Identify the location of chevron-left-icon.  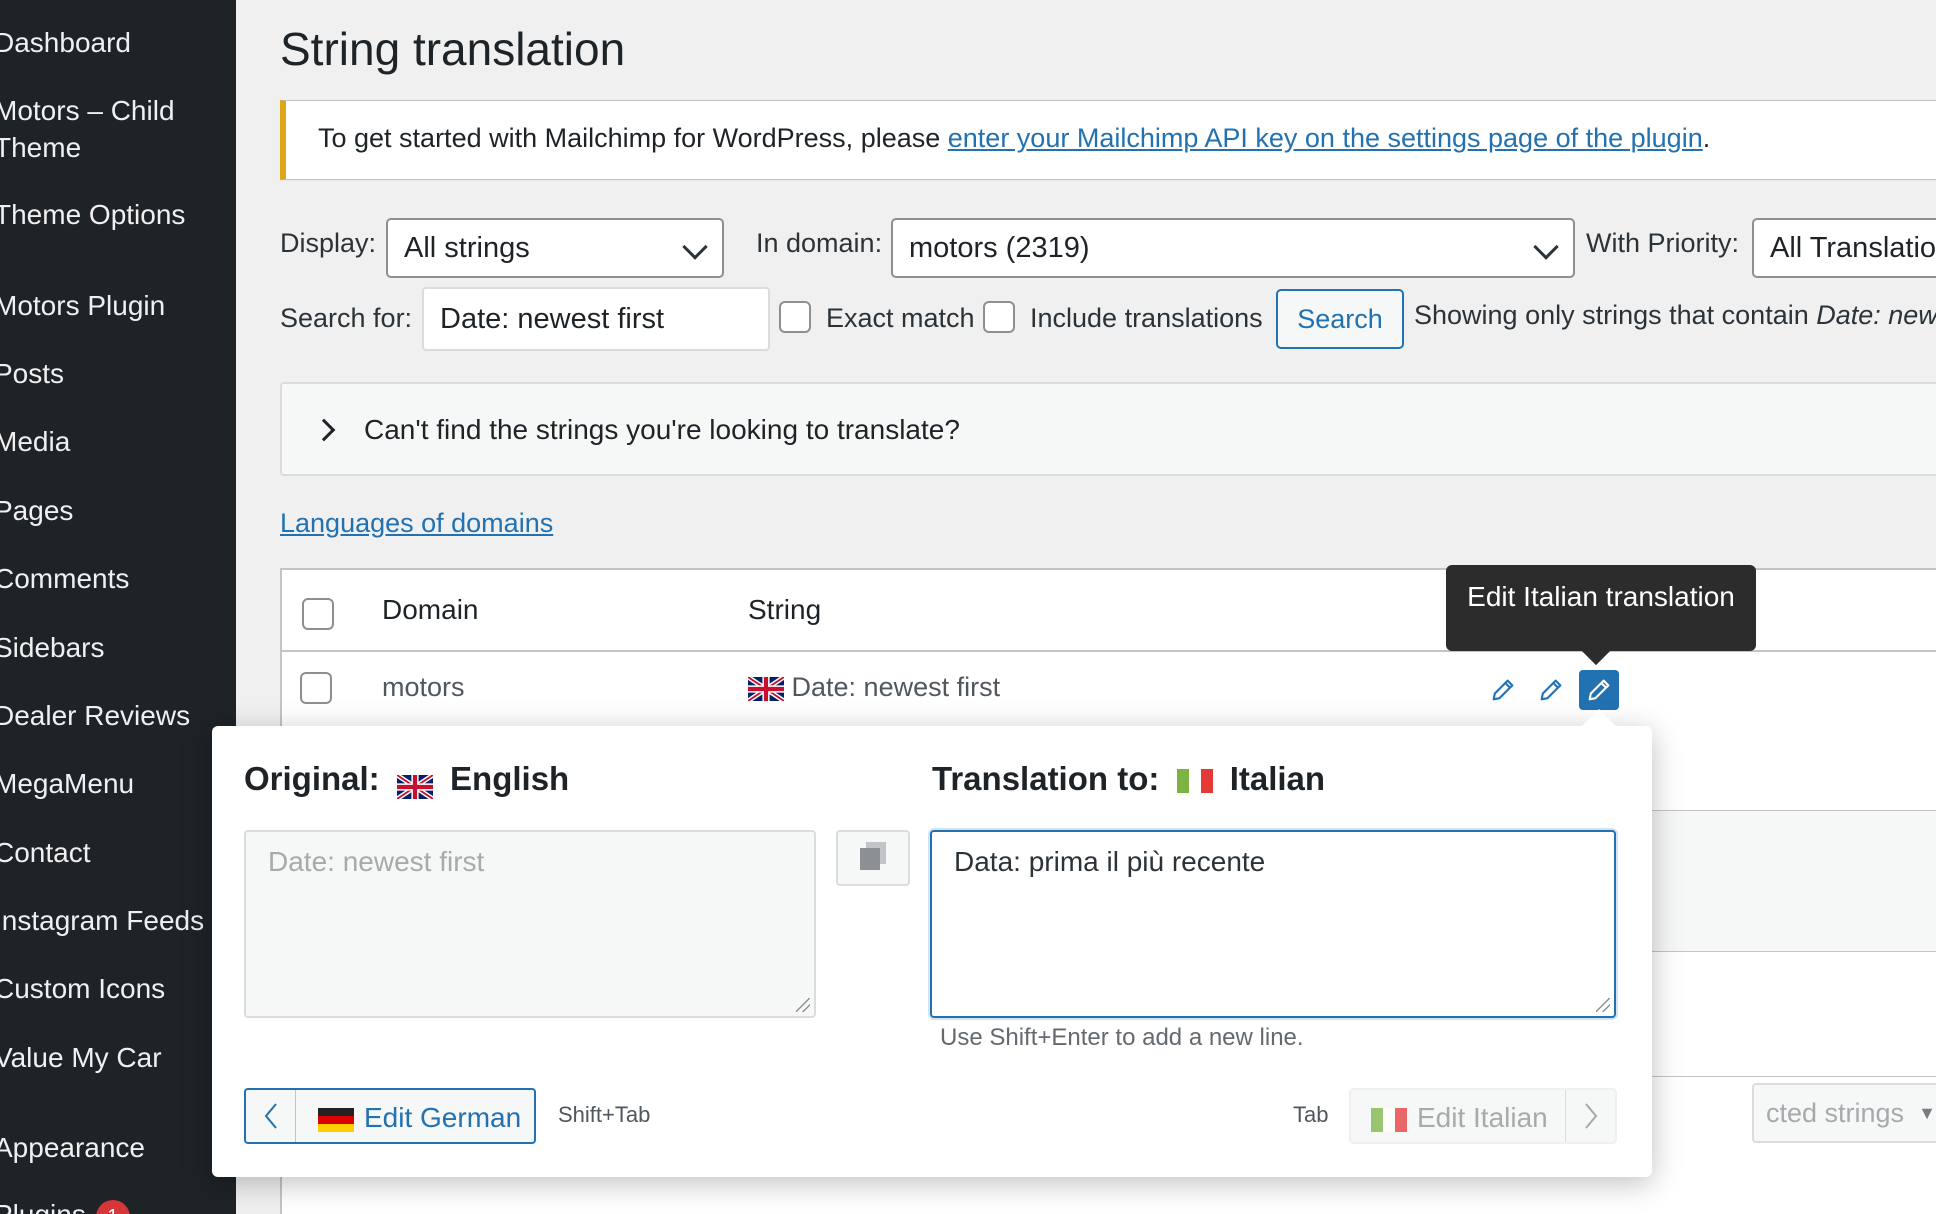
(271, 1116).